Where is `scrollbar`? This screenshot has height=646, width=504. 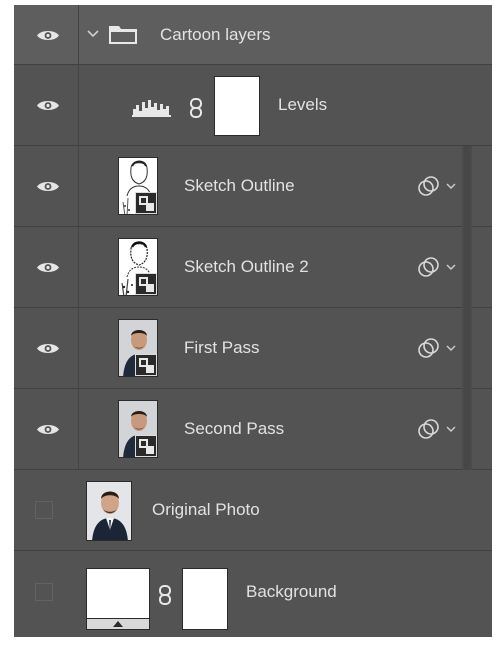
scrollbar is located at coordinates (467, 308).